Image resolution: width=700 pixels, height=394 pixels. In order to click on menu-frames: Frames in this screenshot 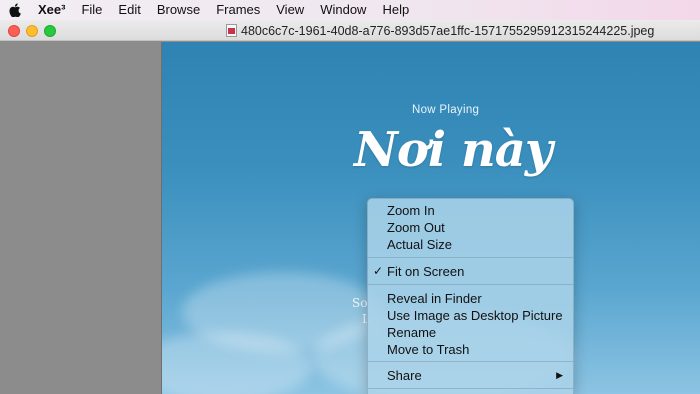, I will do `click(238, 10)`.